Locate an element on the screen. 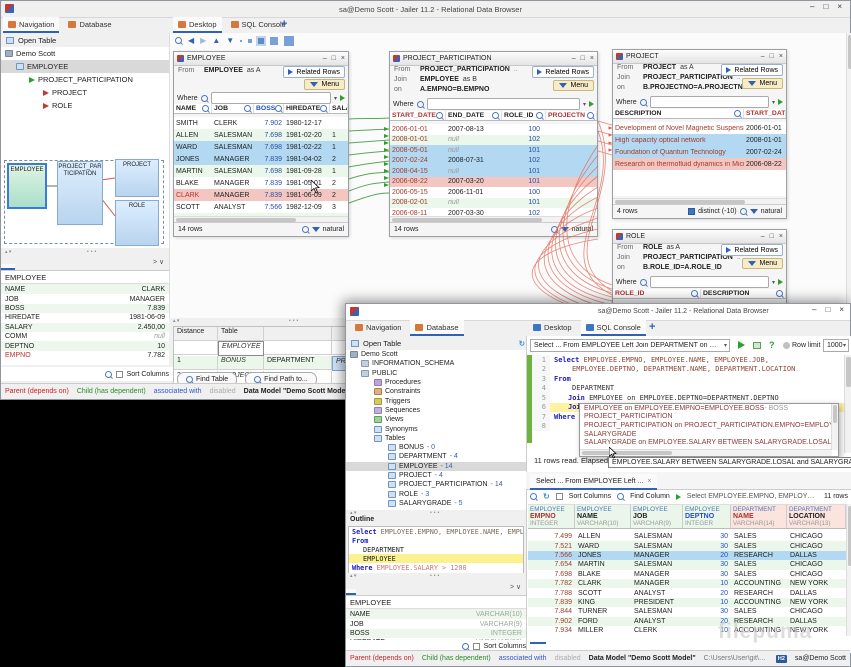 Image resolution: width=851 pixels, height=667 pixels. table-row: JONES MANAGER 7.839 1981-04-02 2 is located at coordinates (261, 159).